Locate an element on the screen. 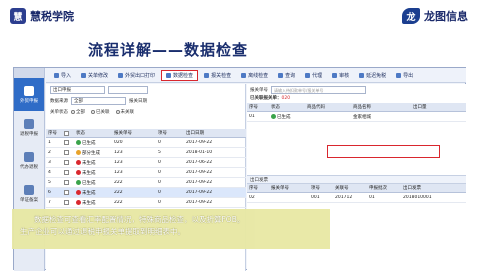 This screenshot has height=271, width=480. filter-row-source: 数据来源 全部 报关日期 is located at coordinates (145, 100).